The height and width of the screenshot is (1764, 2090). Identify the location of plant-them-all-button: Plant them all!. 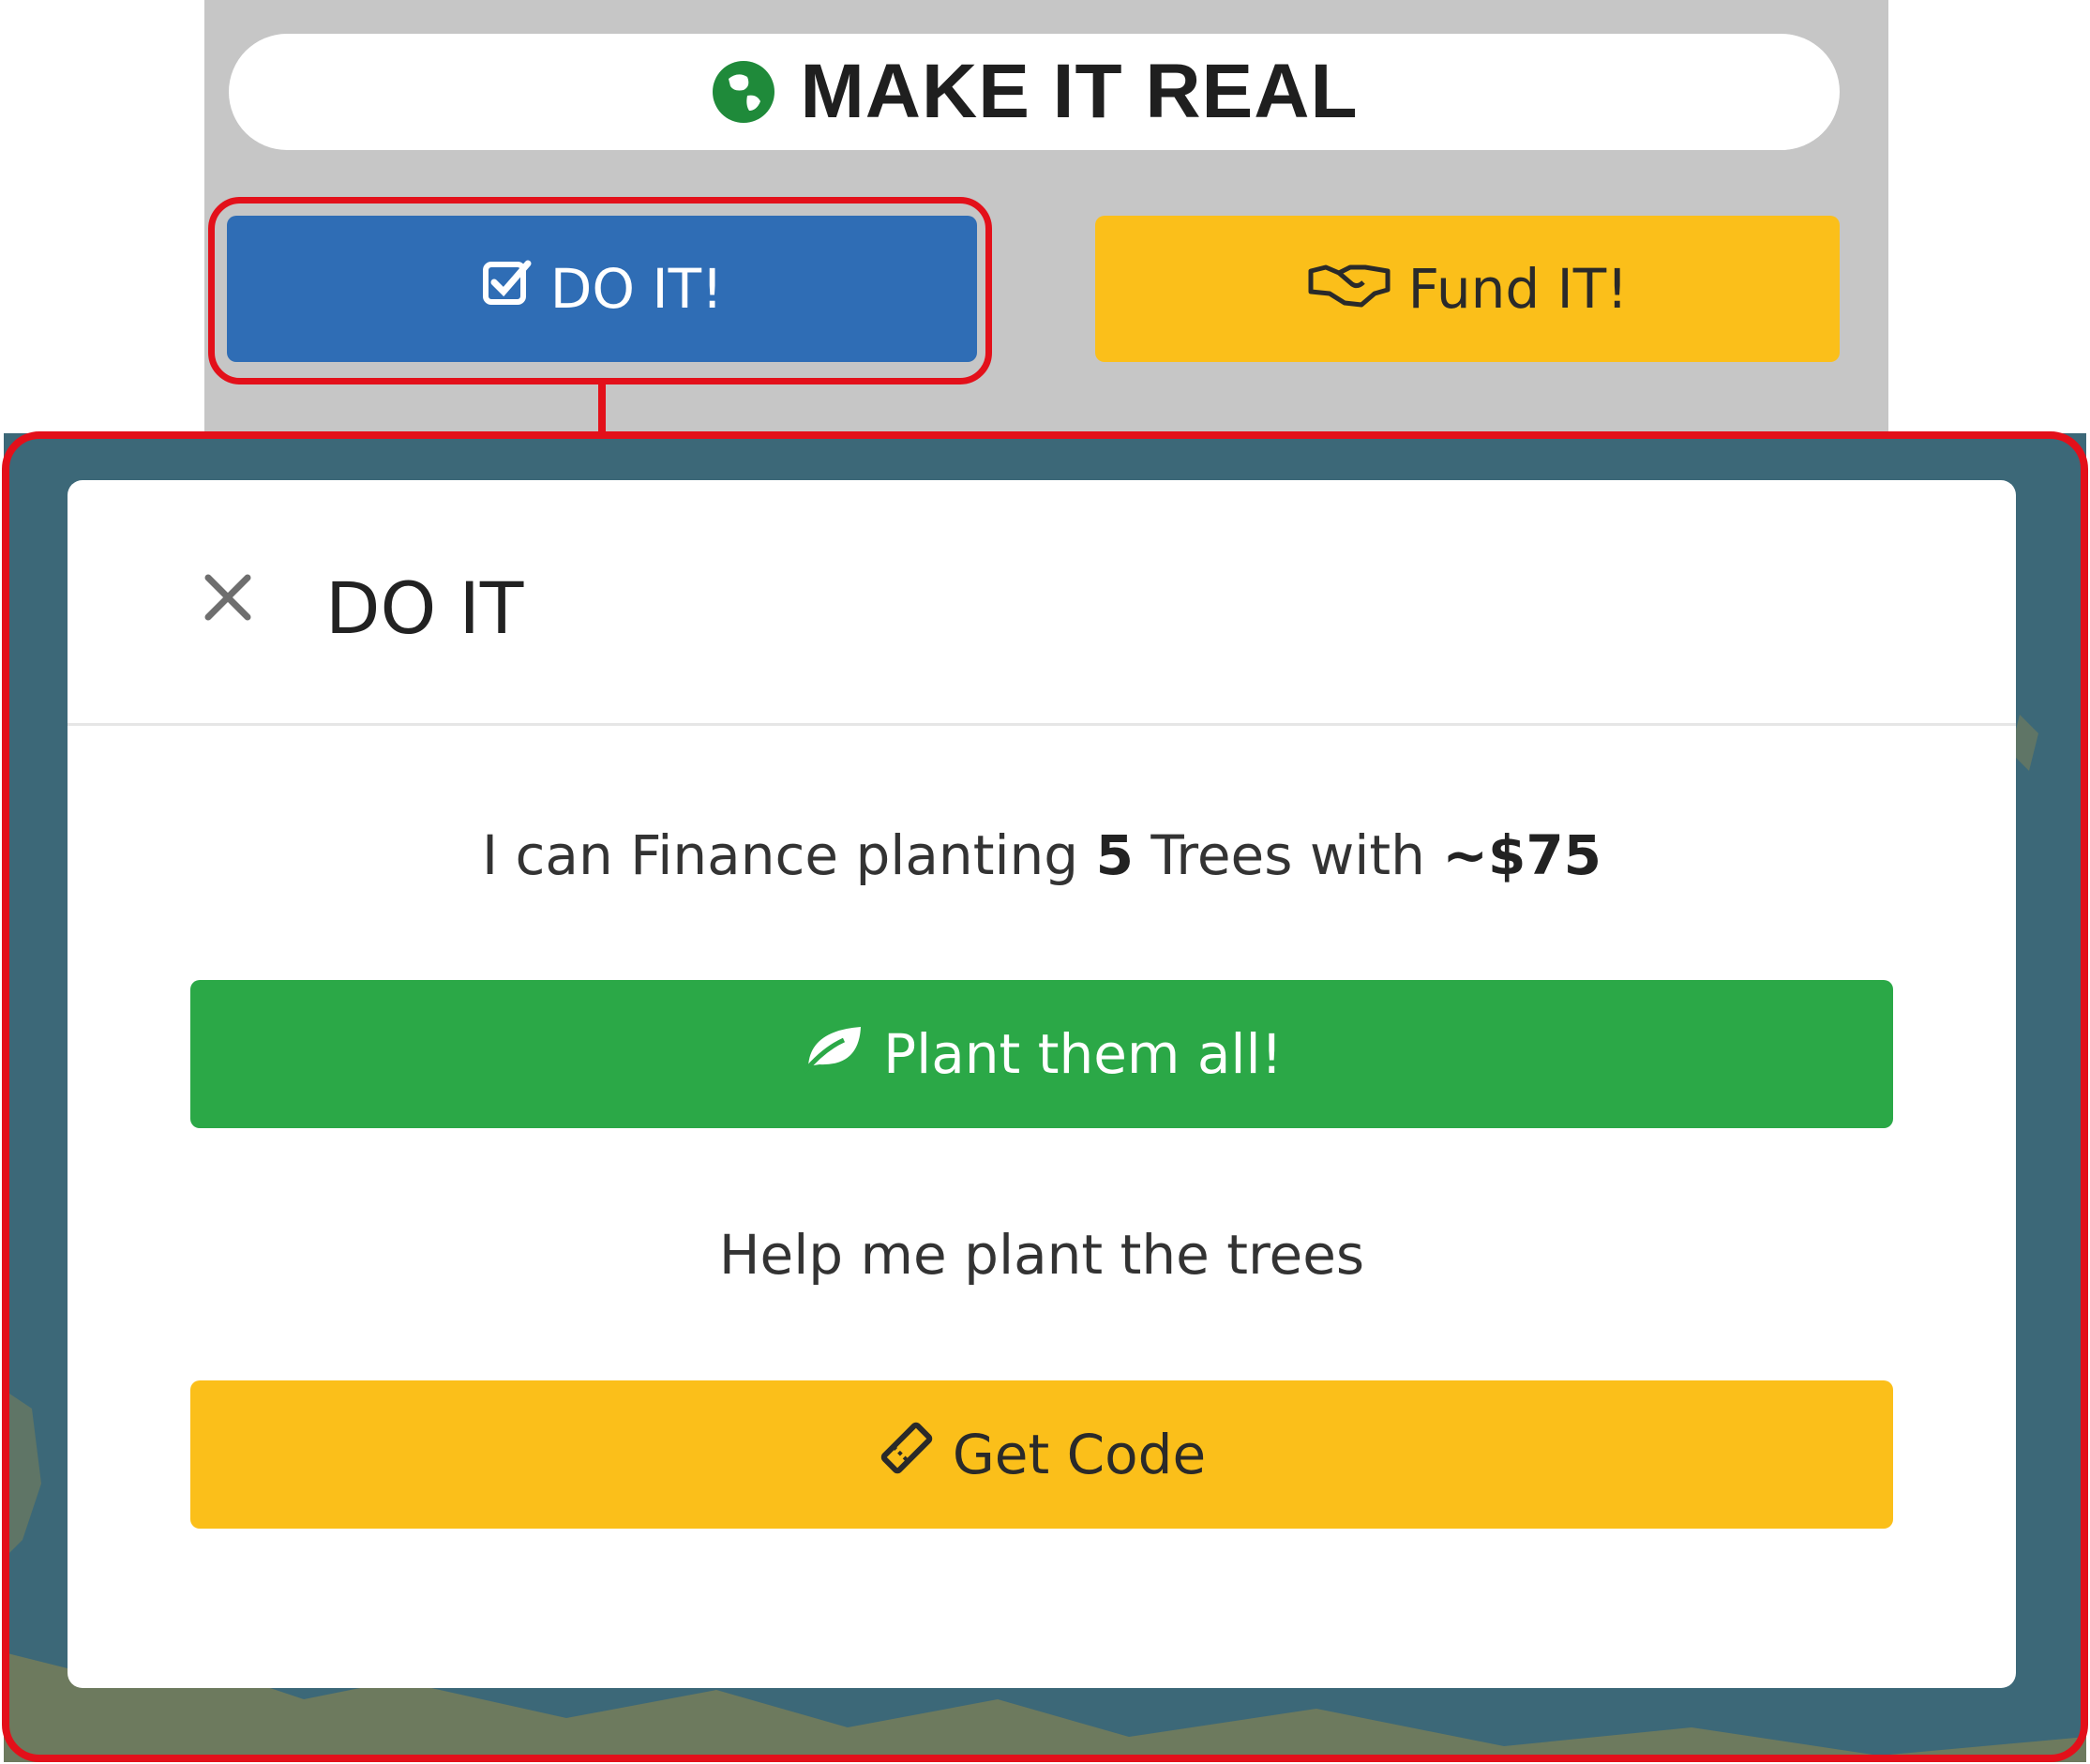
(1041, 1054).